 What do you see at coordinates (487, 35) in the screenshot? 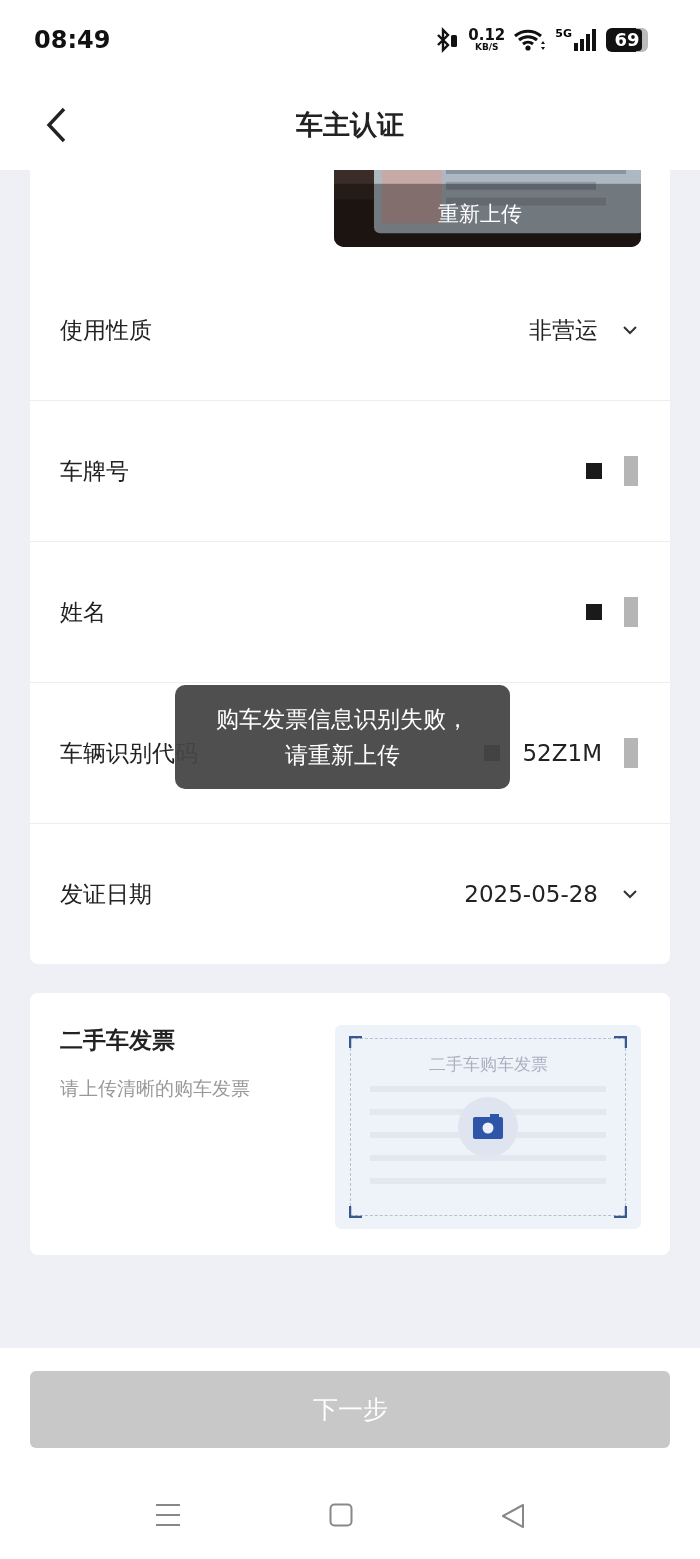
I see `network-speed: 0.12` at bounding box center [487, 35].